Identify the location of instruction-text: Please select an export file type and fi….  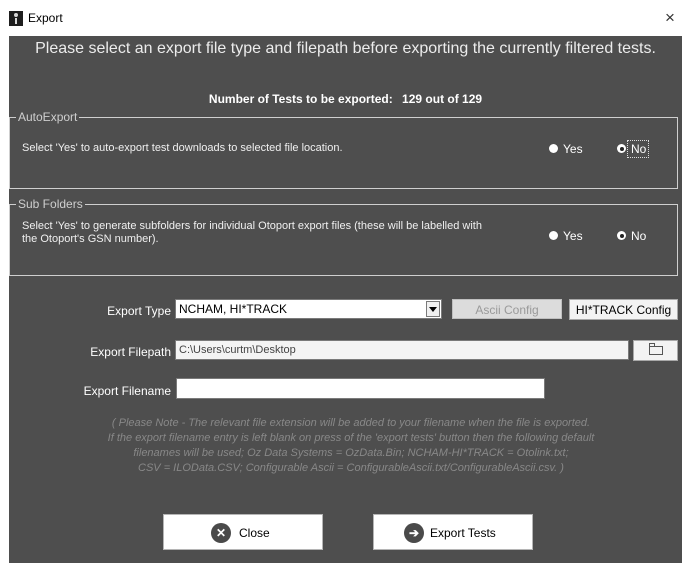
(345, 48).